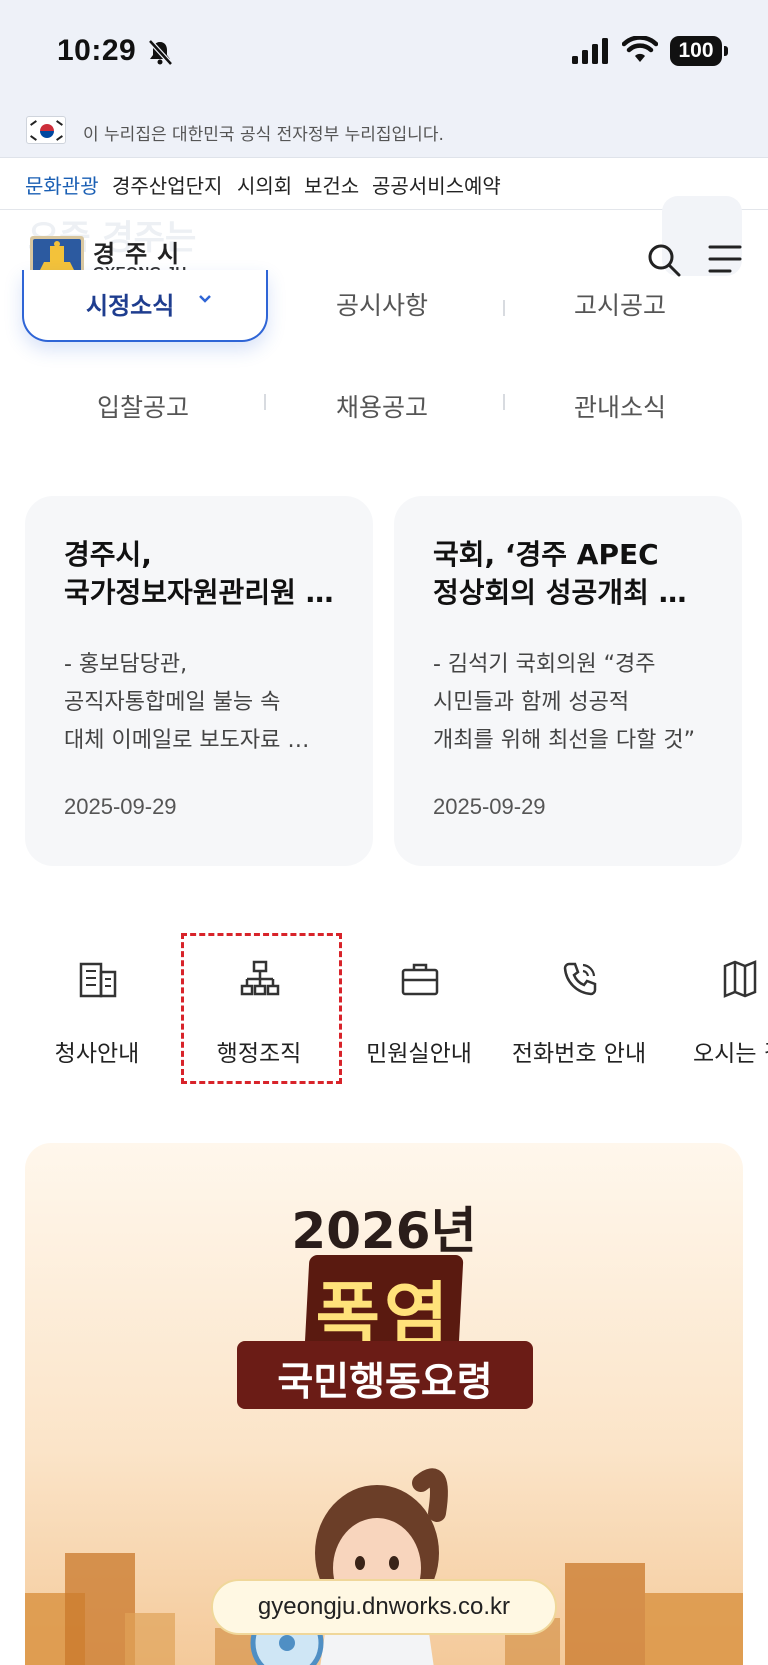  I want to click on menu-item-label: 전화번호 안내, so click(579, 1054).